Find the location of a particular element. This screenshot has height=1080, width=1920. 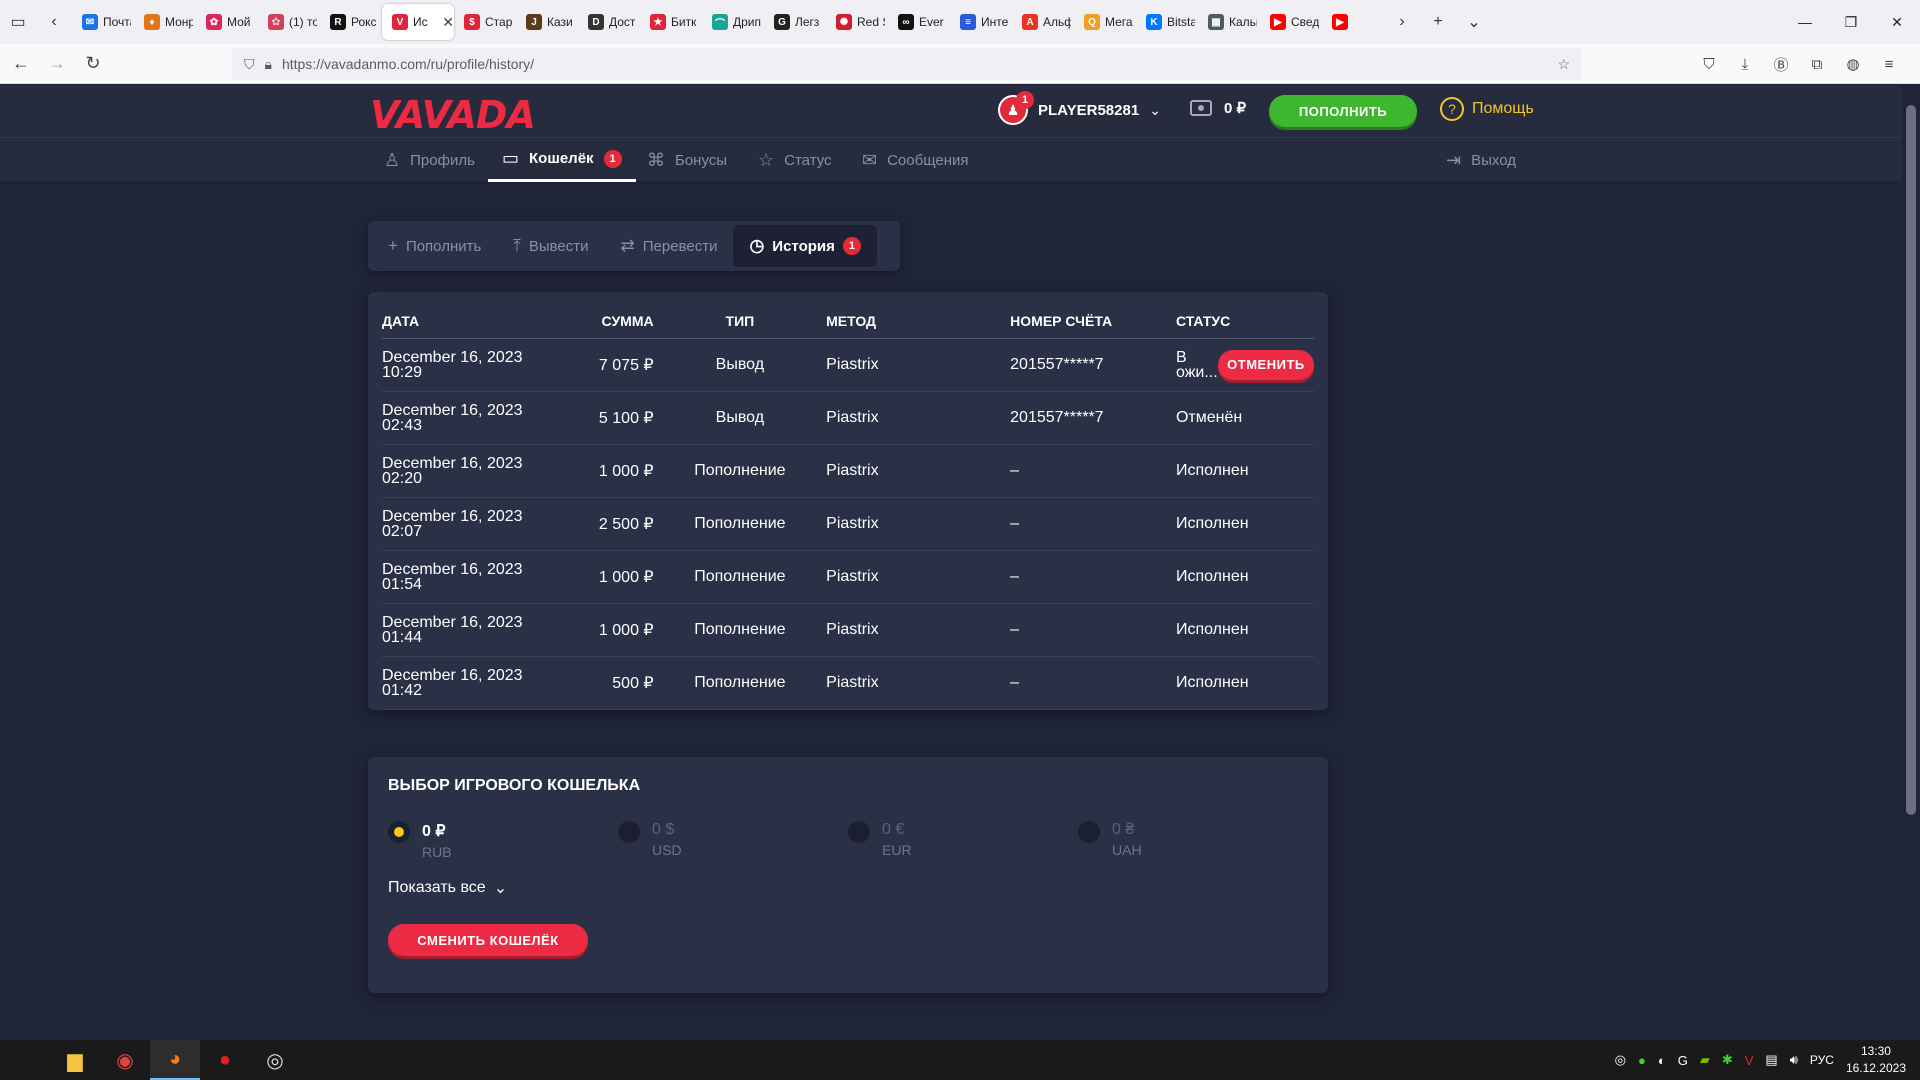

extension-b-icon: Ⓑ is located at coordinates (1781, 64).